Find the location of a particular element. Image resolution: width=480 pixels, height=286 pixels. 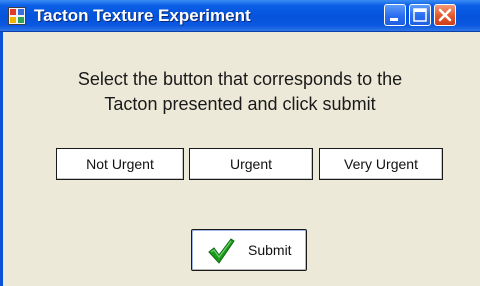

instruction-line-2: Tacton presented and click submit is located at coordinates (240, 104).